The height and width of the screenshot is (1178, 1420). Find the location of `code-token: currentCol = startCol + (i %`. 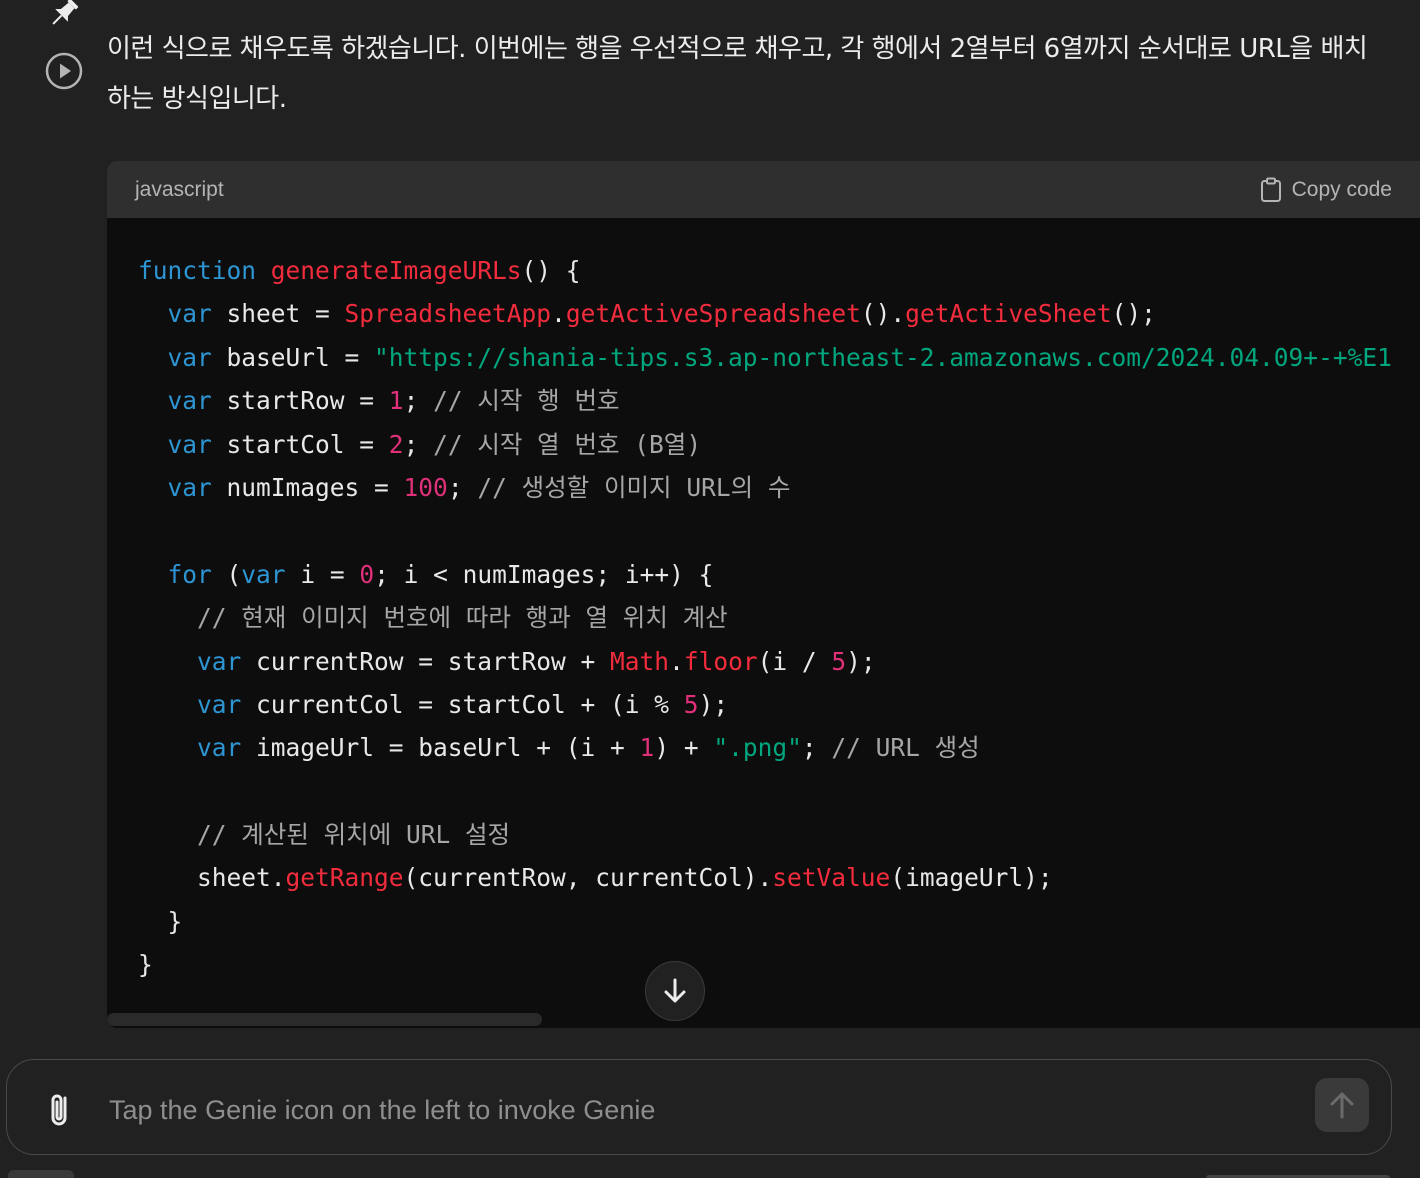

code-token: currentCol = startCol + (i % is located at coordinates (462, 704).